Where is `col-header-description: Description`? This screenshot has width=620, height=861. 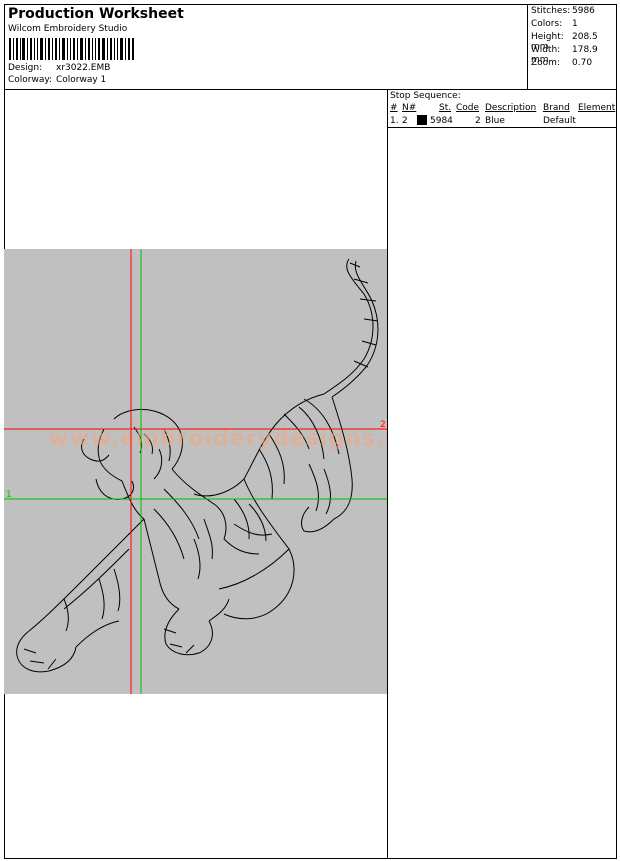 col-header-description: Description is located at coordinates (511, 108).